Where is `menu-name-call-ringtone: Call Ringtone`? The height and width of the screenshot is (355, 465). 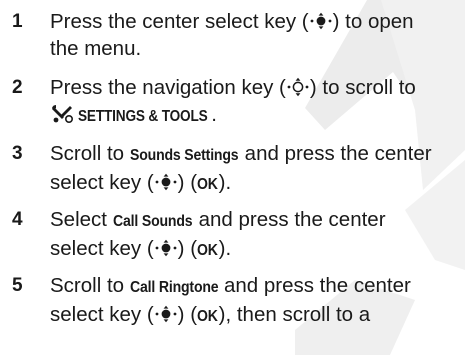 menu-name-call-ringtone: Call Ringtone is located at coordinates (174, 287).